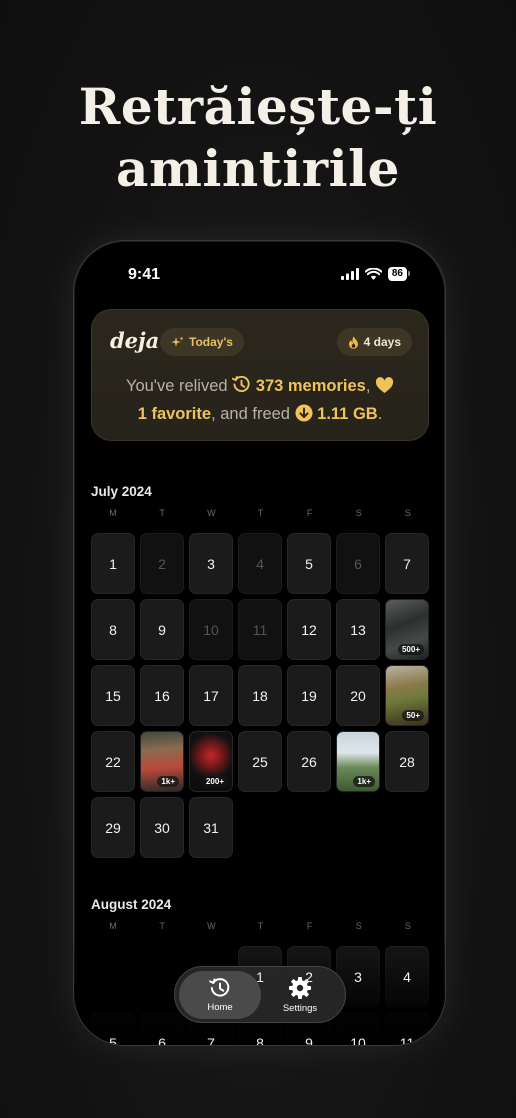 The height and width of the screenshot is (1118, 516). I want to click on weekday-label: W, so click(211, 513).